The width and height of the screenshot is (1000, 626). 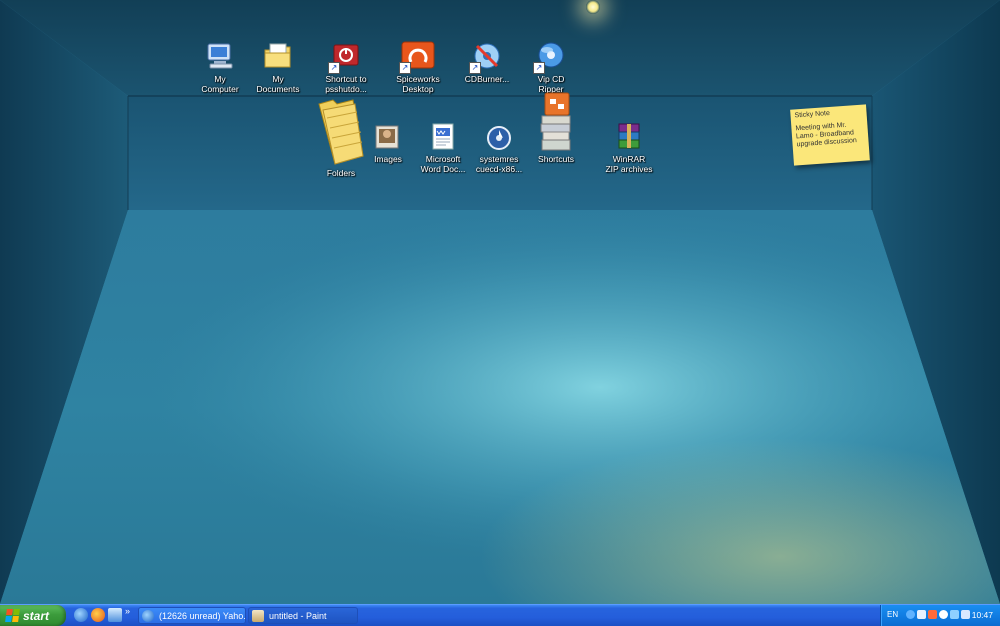 What do you see at coordinates (388, 136) in the screenshot?
I see `images-folder-icon` at bounding box center [388, 136].